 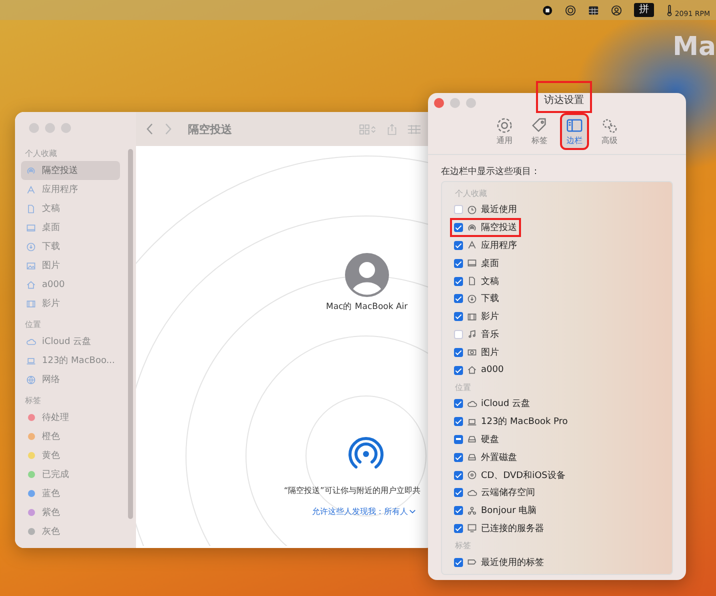 I want to click on sidebar-option: 最近使用的标签, so click(x=499, y=562).